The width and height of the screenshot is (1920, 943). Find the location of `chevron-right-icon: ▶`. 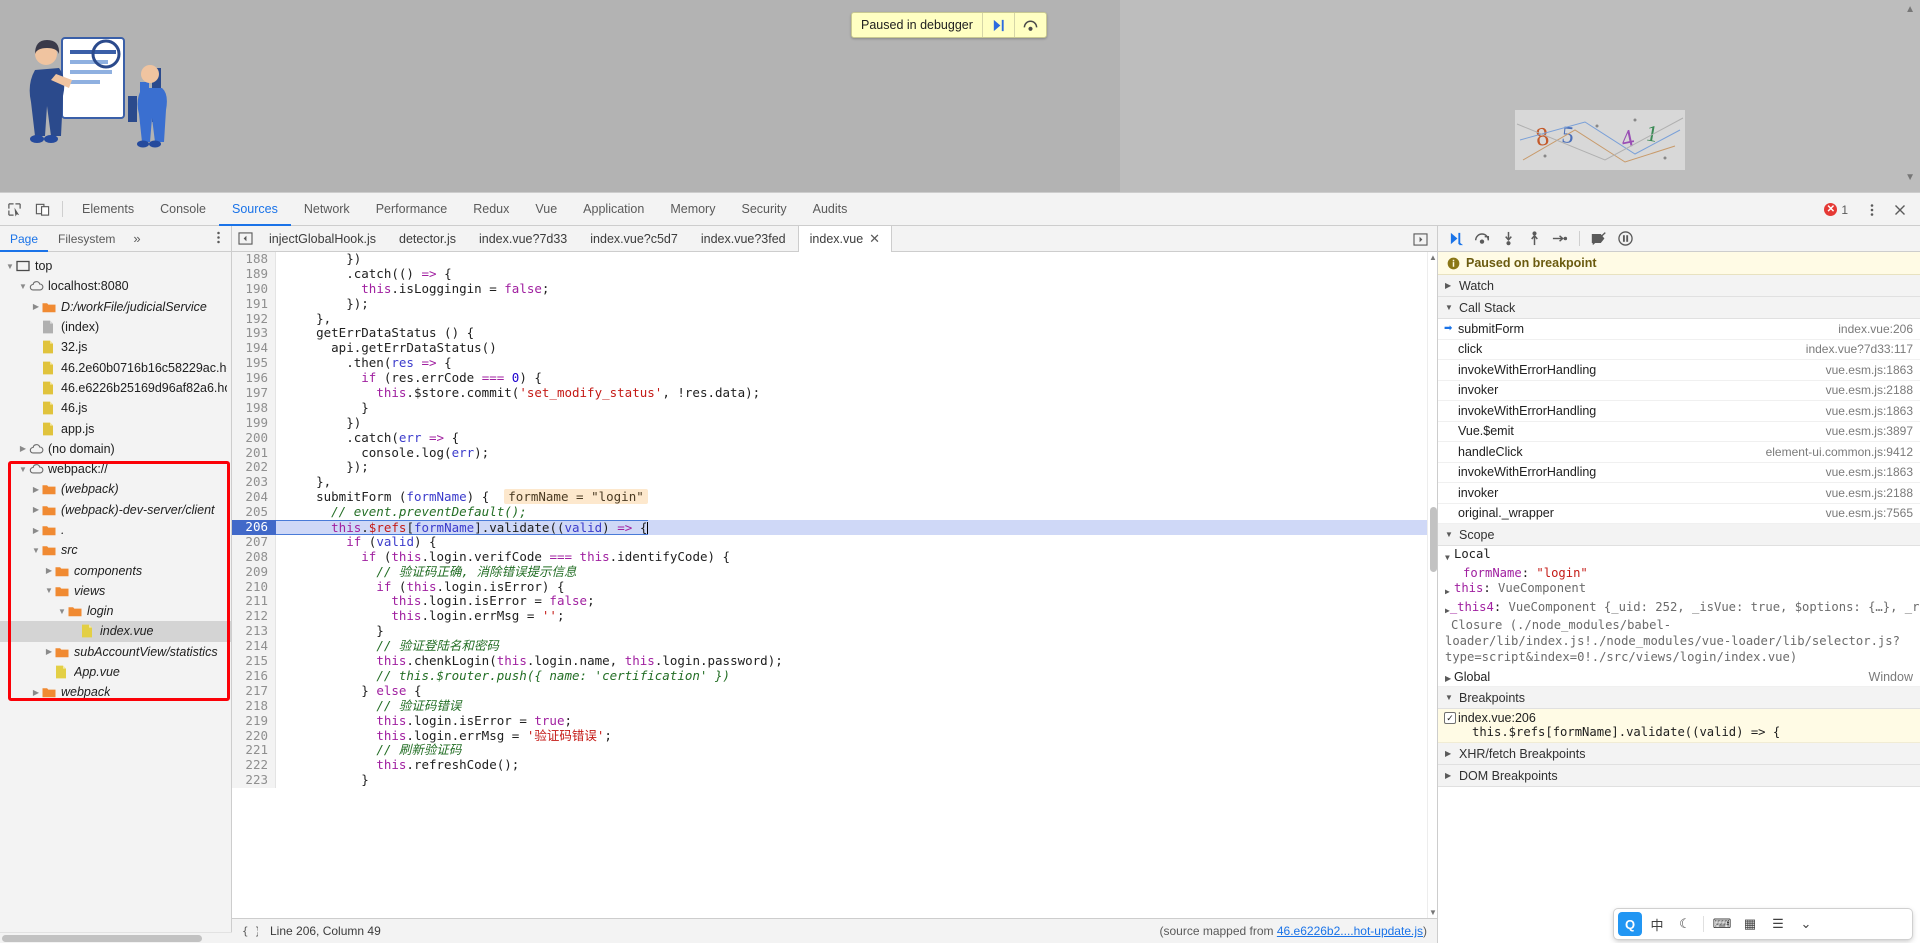

chevron-right-icon: ▶ is located at coordinates (36, 509).